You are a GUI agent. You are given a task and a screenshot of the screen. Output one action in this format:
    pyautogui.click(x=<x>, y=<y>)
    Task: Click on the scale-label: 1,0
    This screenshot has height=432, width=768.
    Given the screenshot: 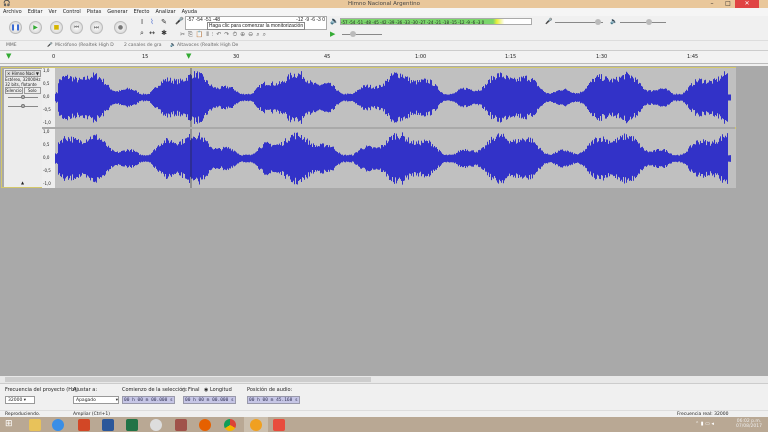 What is the action you would take?
    pyautogui.click(x=46, y=131)
    